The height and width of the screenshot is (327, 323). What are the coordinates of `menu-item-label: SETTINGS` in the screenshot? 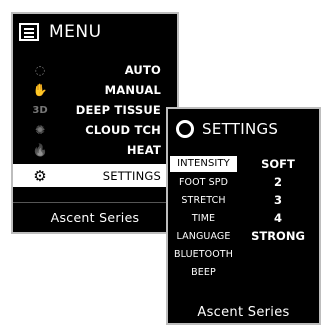 It's located at (131, 175).